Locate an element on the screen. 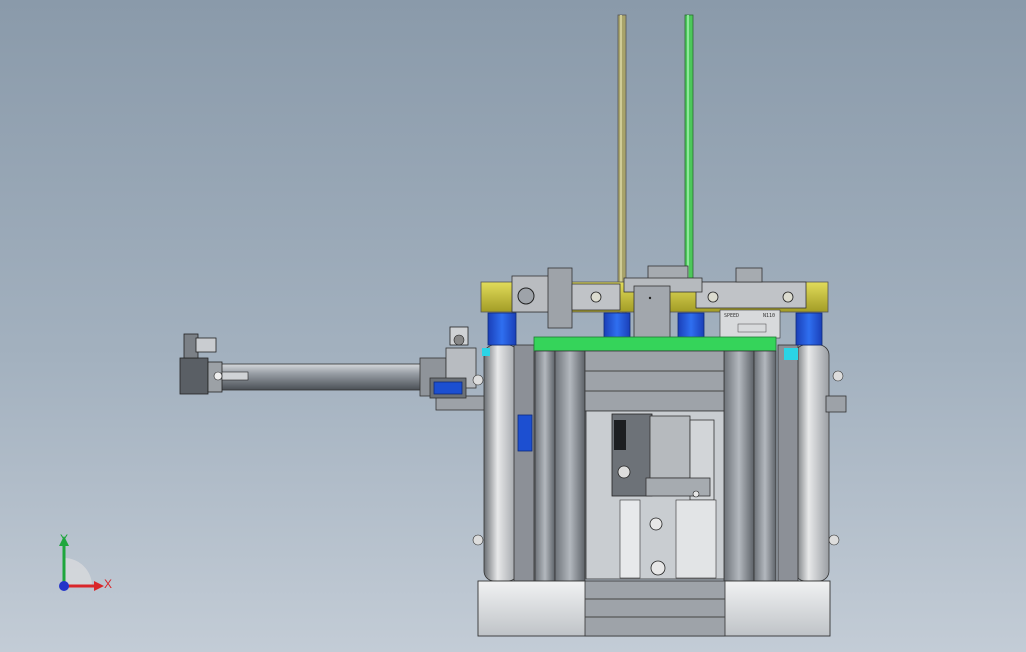 The image size is (1026, 652). frame-column-right-outer is located at coordinates (765, 466).